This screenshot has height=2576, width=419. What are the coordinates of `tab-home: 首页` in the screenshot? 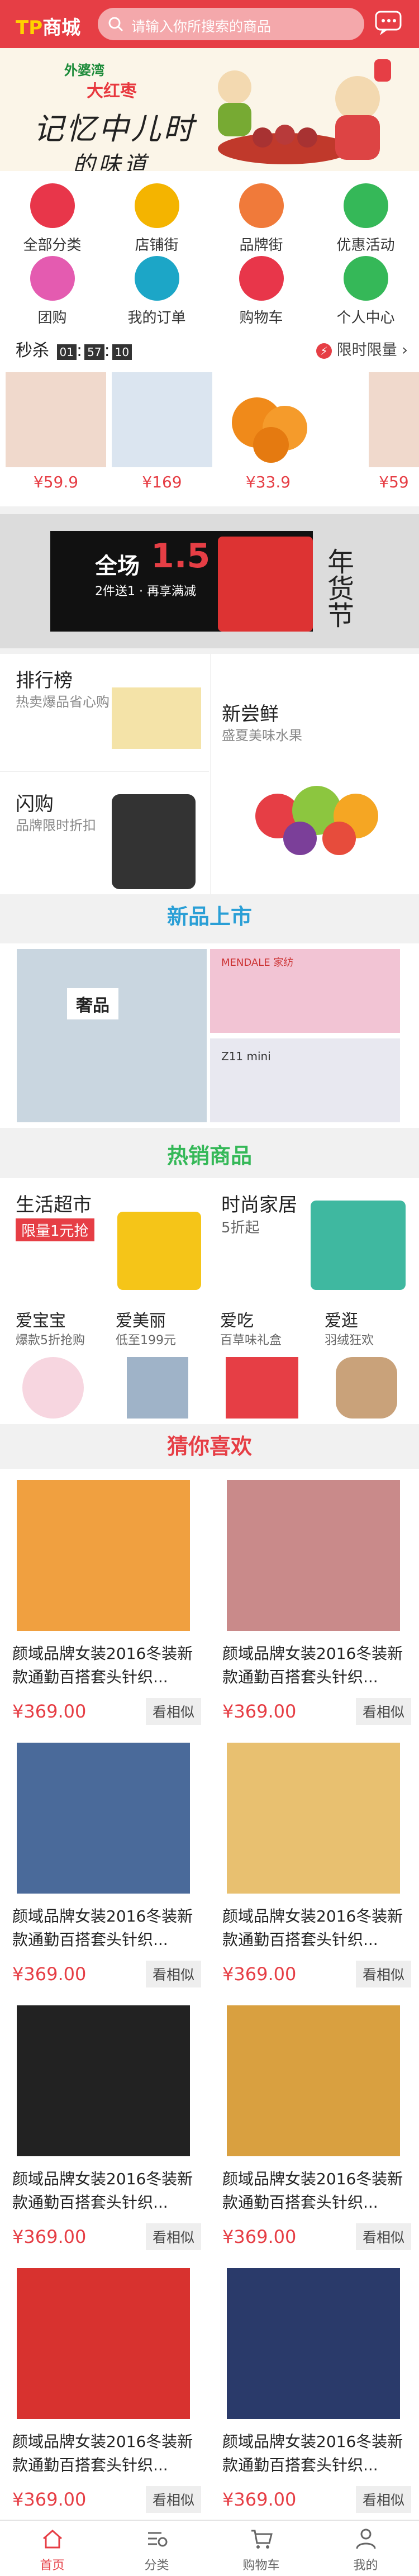 It's located at (52, 2549).